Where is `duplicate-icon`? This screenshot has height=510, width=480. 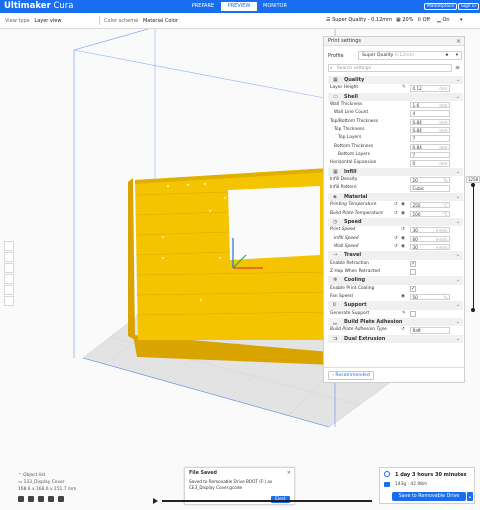
duplicate-icon is located at coordinates (41, 499).